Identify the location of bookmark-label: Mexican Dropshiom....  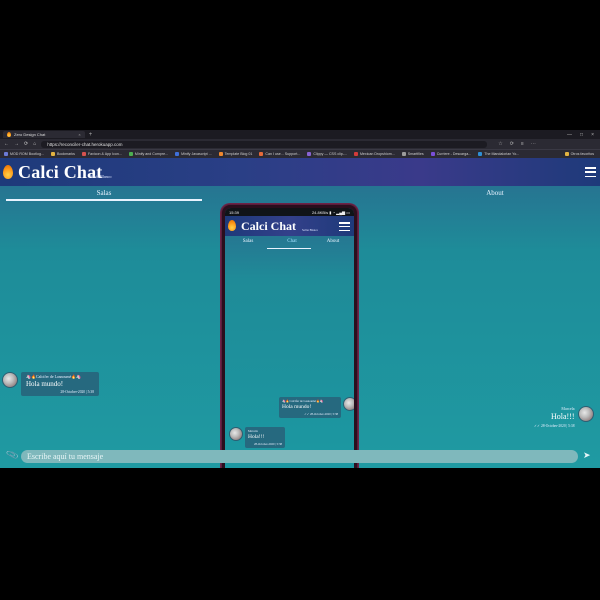
(377, 154).